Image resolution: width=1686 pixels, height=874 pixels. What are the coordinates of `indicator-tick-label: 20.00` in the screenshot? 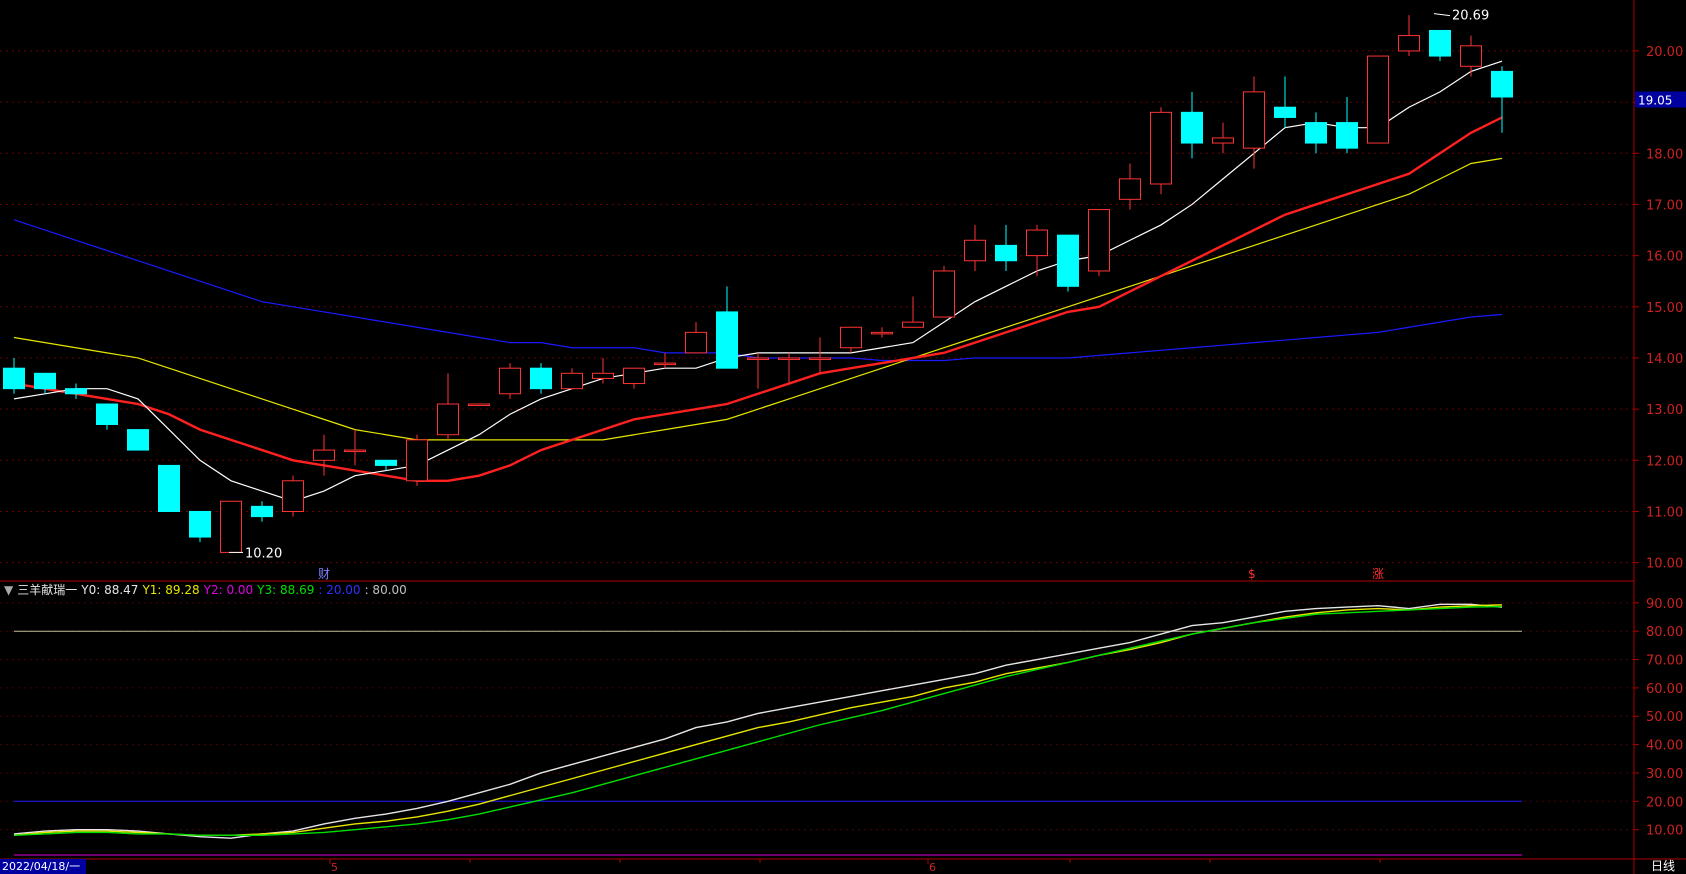 It's located at (1664, 802).